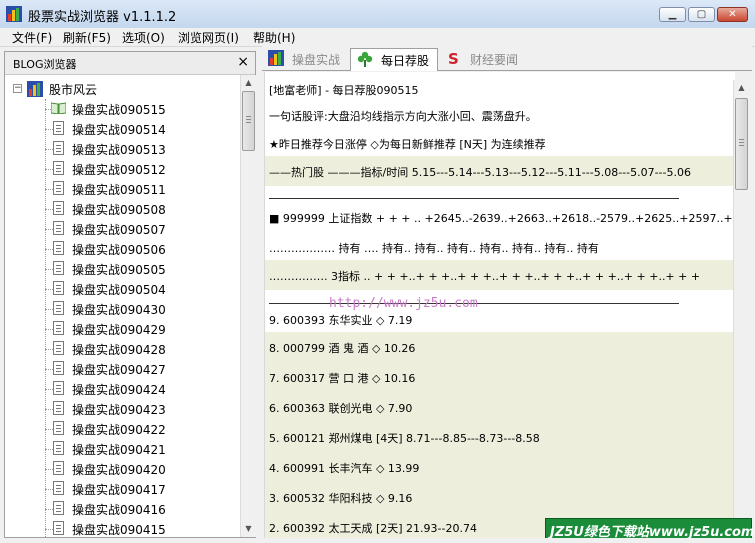  What do you see at coordinates (119, 270) in the screenshot?
I see `tree-item-label: 操盘实战090505` at bounding box center [119, 270].